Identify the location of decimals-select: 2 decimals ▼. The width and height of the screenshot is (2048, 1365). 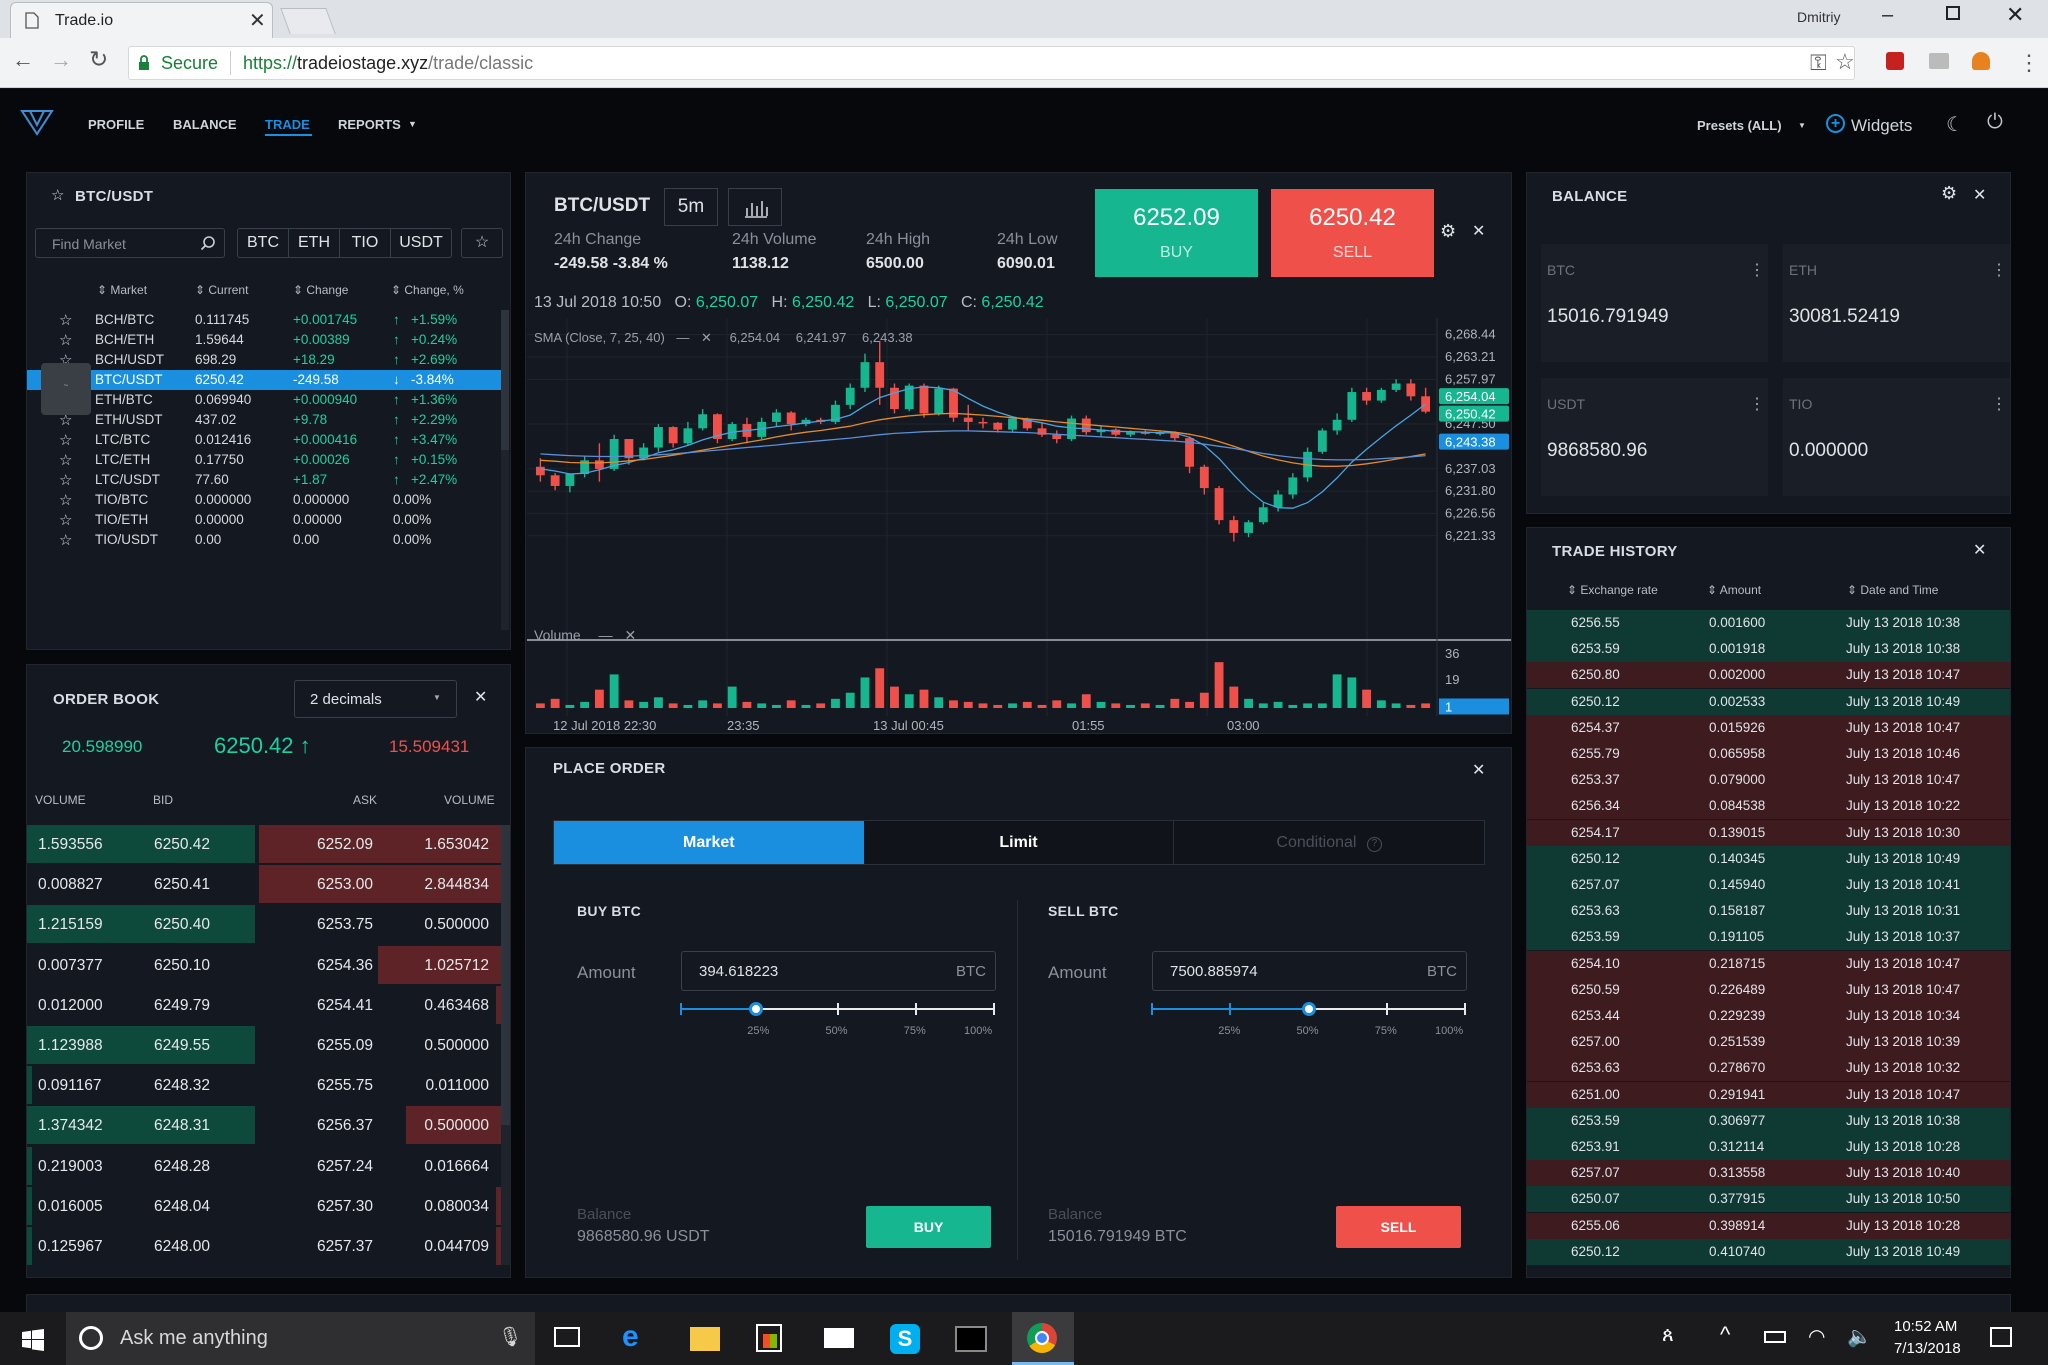
(375, 699).